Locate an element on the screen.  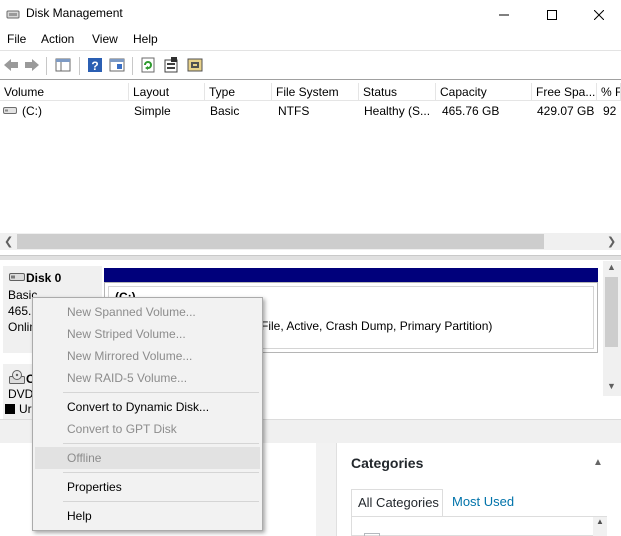
scroll-down-icon: ▼ is located at coordinates (611, 386).